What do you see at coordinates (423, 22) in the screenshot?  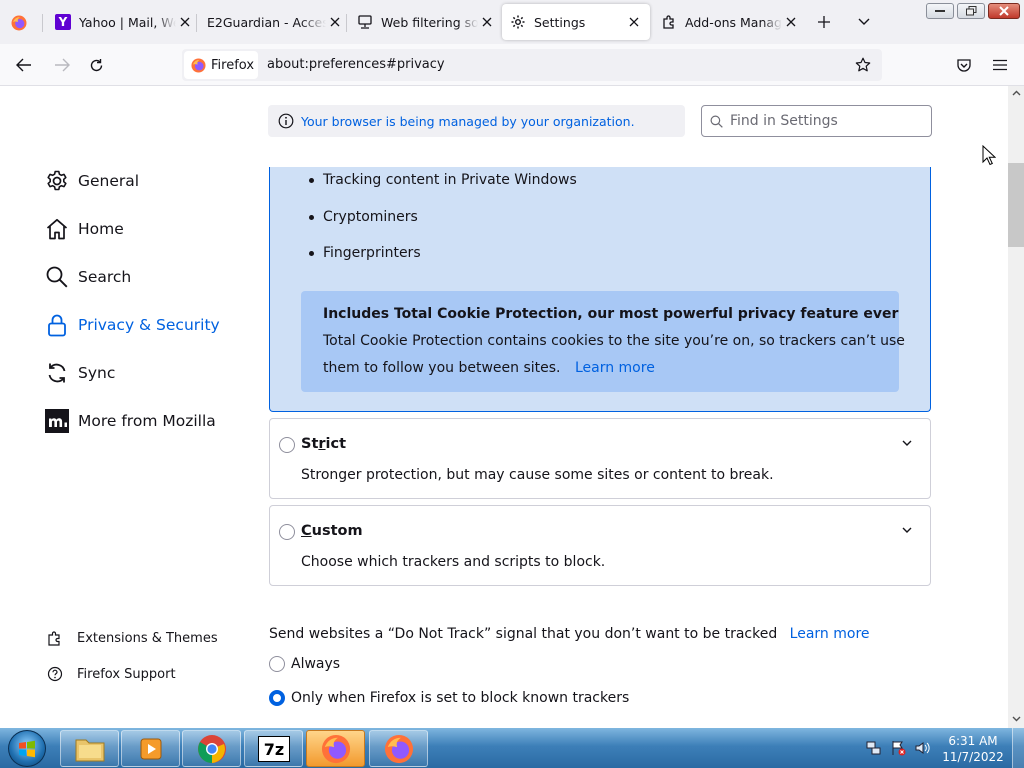 I see `tab-web-filtering: Web filtering solution` at bounding box center [423, 22].